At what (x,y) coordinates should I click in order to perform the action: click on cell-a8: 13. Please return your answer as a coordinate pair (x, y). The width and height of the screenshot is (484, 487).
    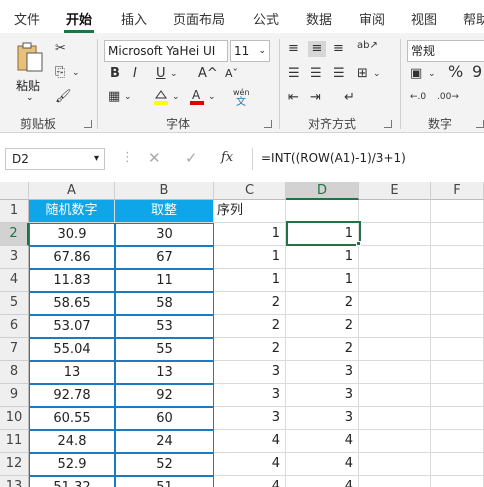
    Looking at the image, I should click on (72, 372).